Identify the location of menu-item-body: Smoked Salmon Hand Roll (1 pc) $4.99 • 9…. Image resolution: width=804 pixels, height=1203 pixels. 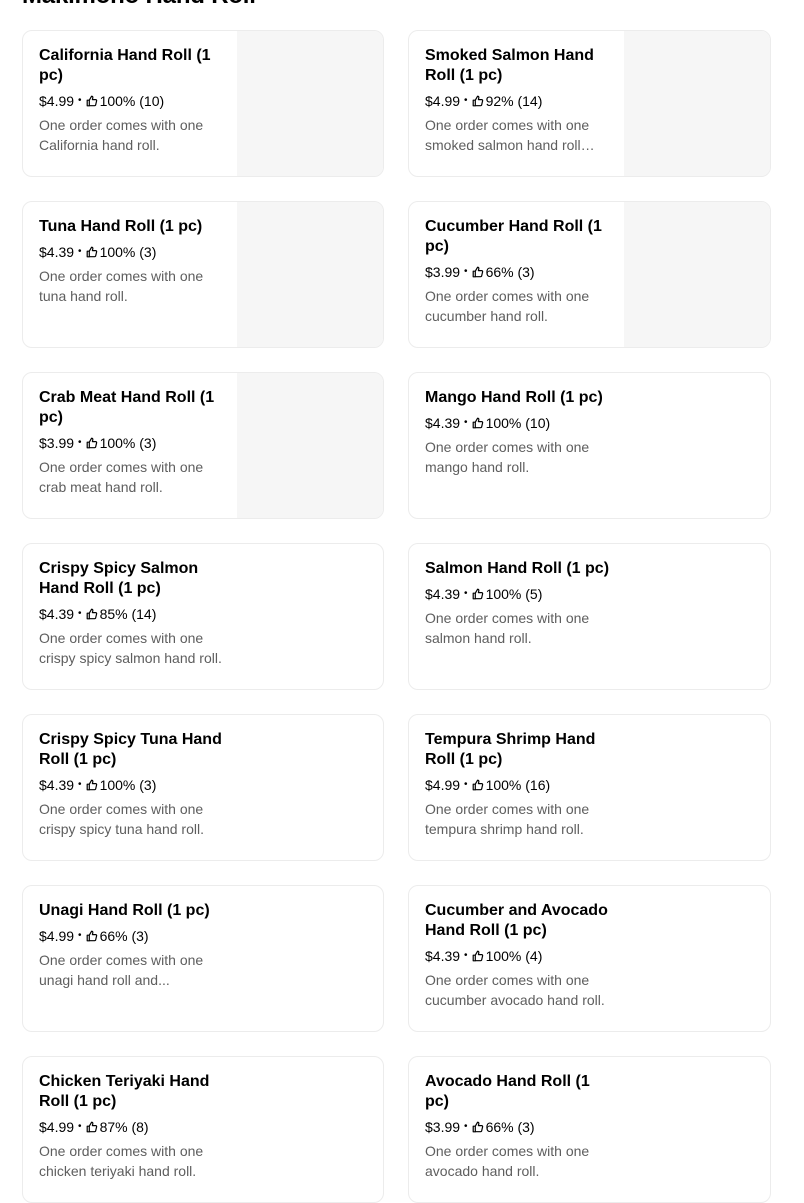
(520, 100).